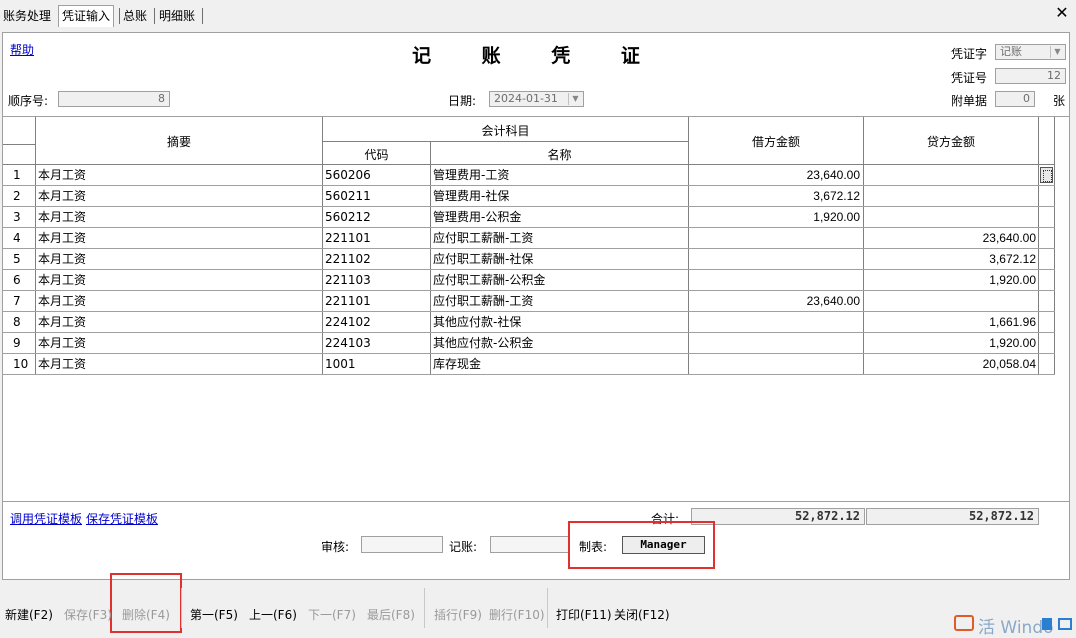 This screenshot has height=638, width=1076. I want to click on voucher-type-label: 凭证字, so click(969, 54).